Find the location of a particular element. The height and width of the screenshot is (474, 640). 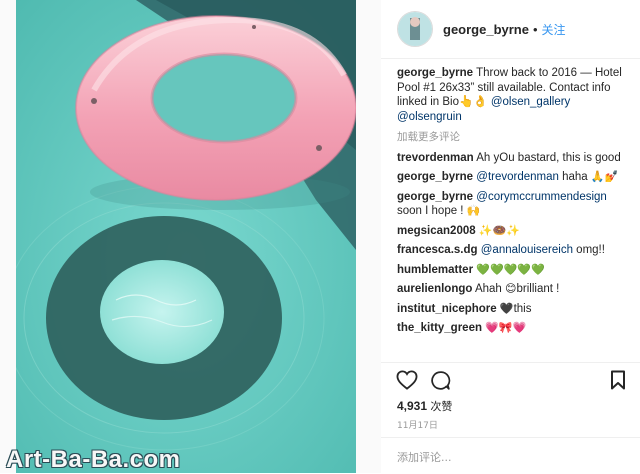

avatar-image is located at coordinates (415, 29).